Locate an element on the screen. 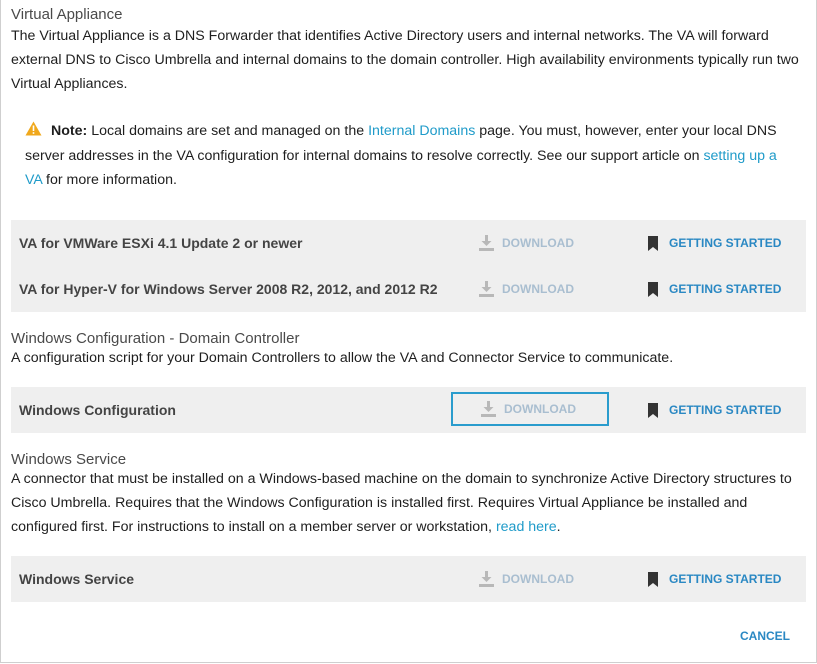  cancel-button: CANCEL is located at coordinates (765, 636).